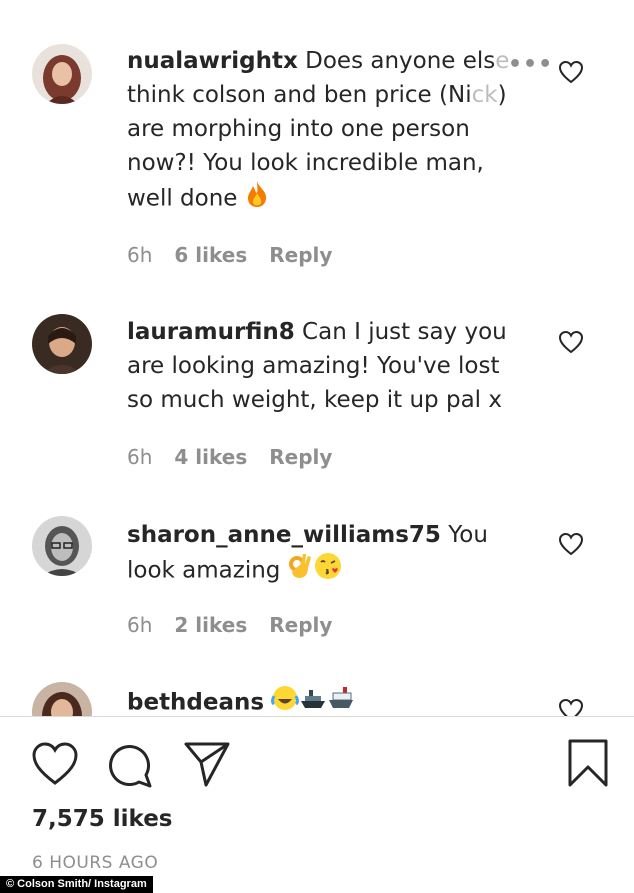 This screenshot has width=634, height=893. Describe the element at coordinates (588, 763) in the screenshot. I see `bookmark-save-icon` at that location.